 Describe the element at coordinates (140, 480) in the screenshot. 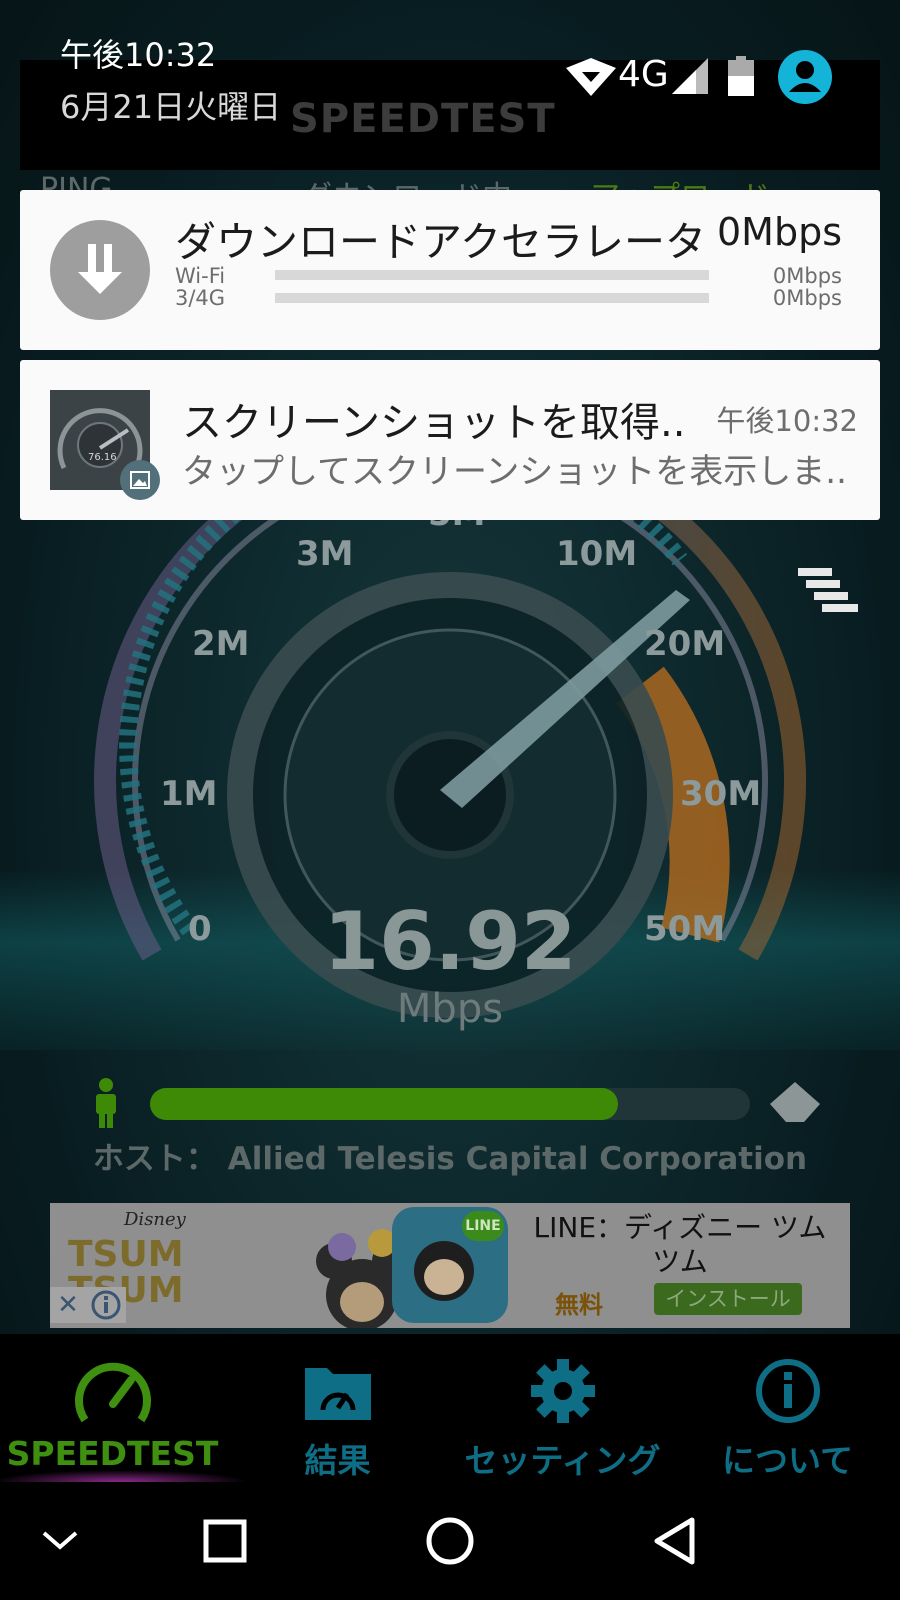

I see `image-badge-icon` at that location.